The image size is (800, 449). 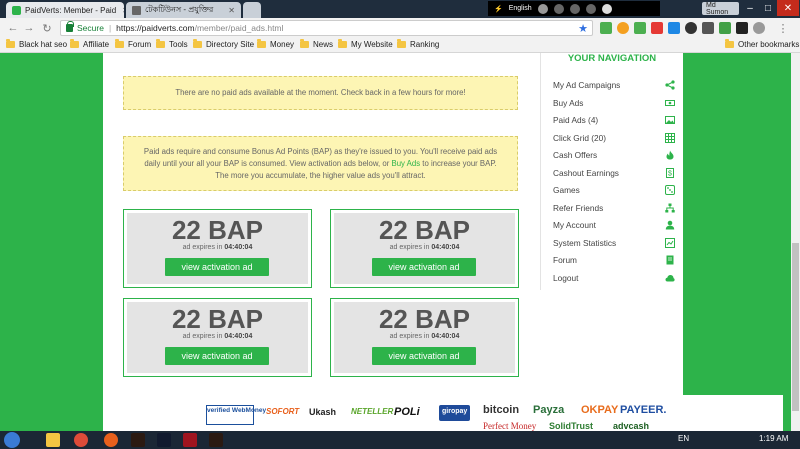 I want to click on menu-icon: ⋮, so click(x=783, y=28).